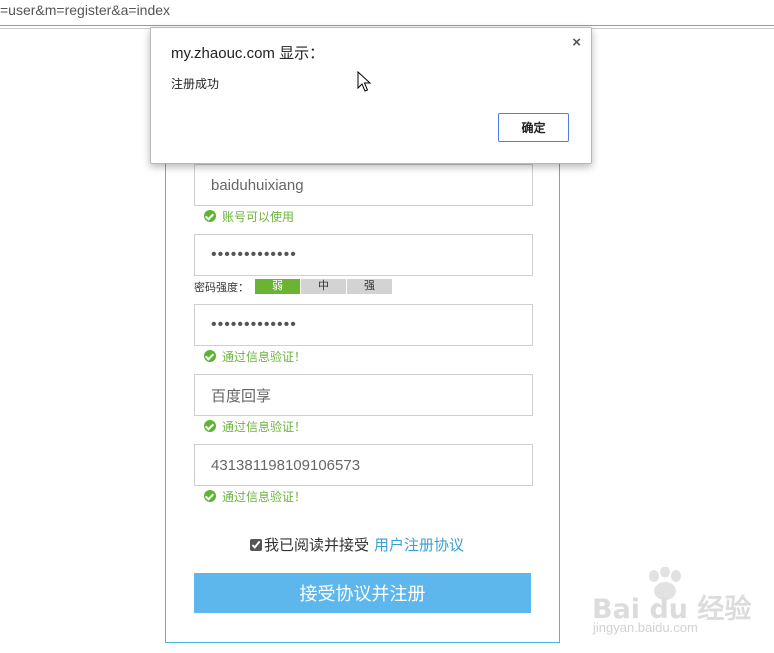 Image resolution: width=774 pixels, height=653 pixels. What do you see at coordinates (256, 544) in the screenshot?
I see `agreement-checkbox` at bounding box center [256, 544].